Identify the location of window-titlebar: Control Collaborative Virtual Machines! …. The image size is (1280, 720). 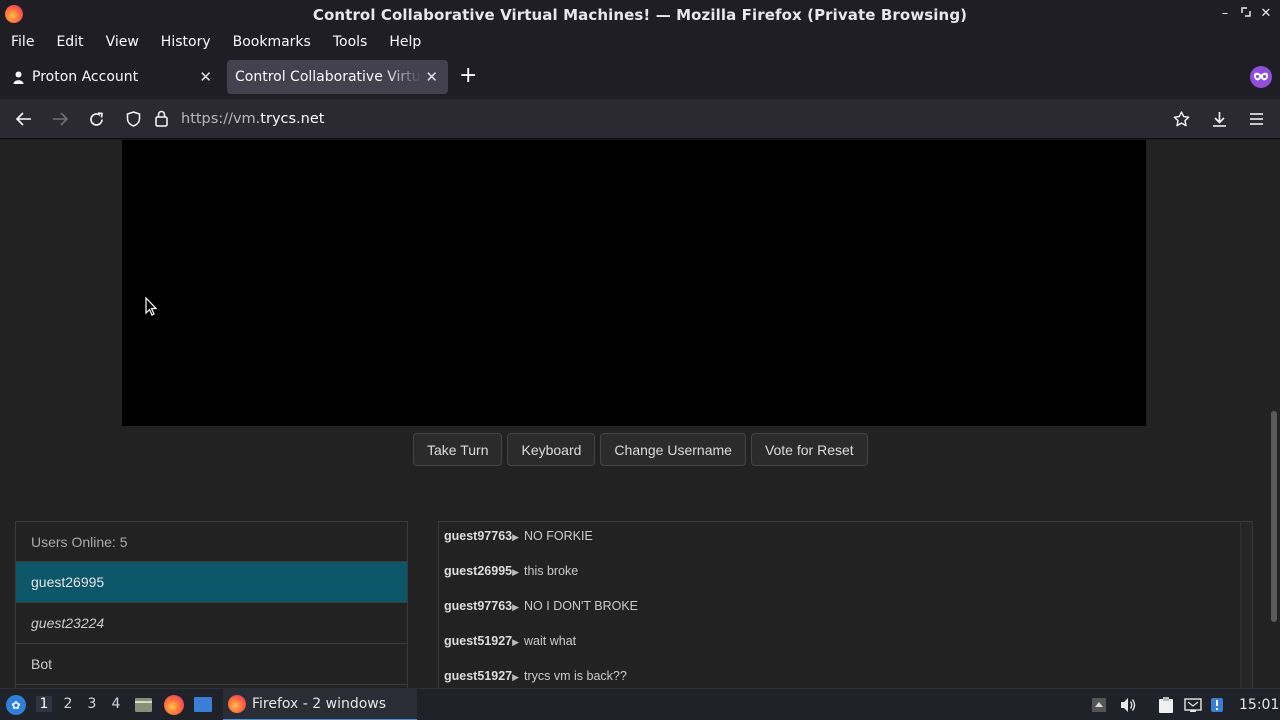
(640, 14).